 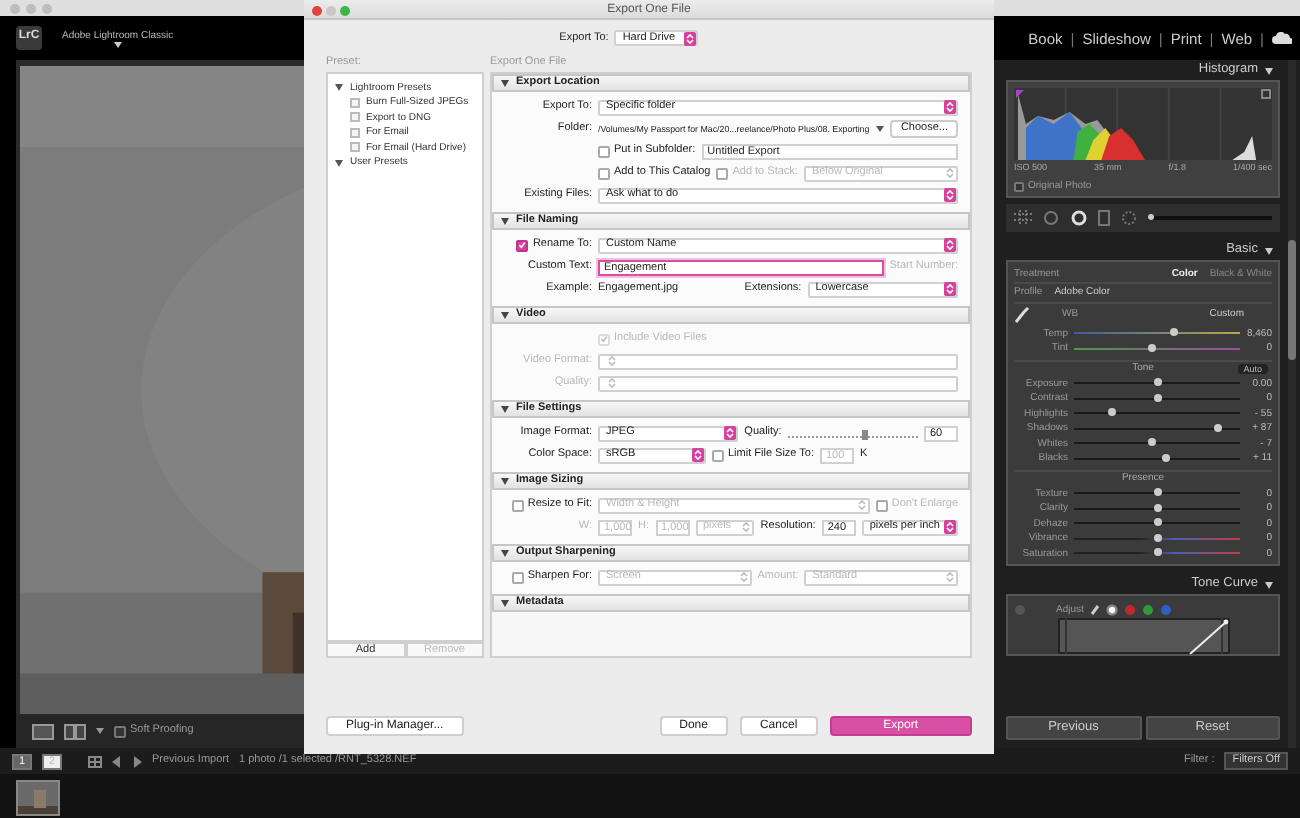 I want to click on forward-arrow-icon, so click(x=137, y=761).